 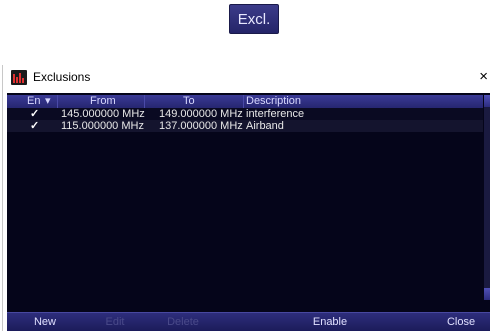 I want to click on close-icon: ×, so click(x=483, y=77).